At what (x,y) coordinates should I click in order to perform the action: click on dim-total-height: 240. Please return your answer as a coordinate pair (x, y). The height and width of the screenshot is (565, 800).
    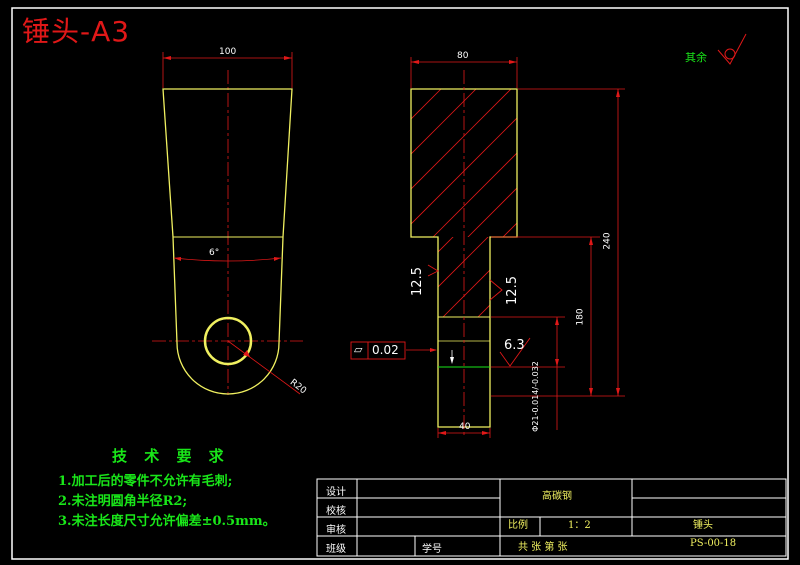
    Looking at the image, I should click on (607, 241).